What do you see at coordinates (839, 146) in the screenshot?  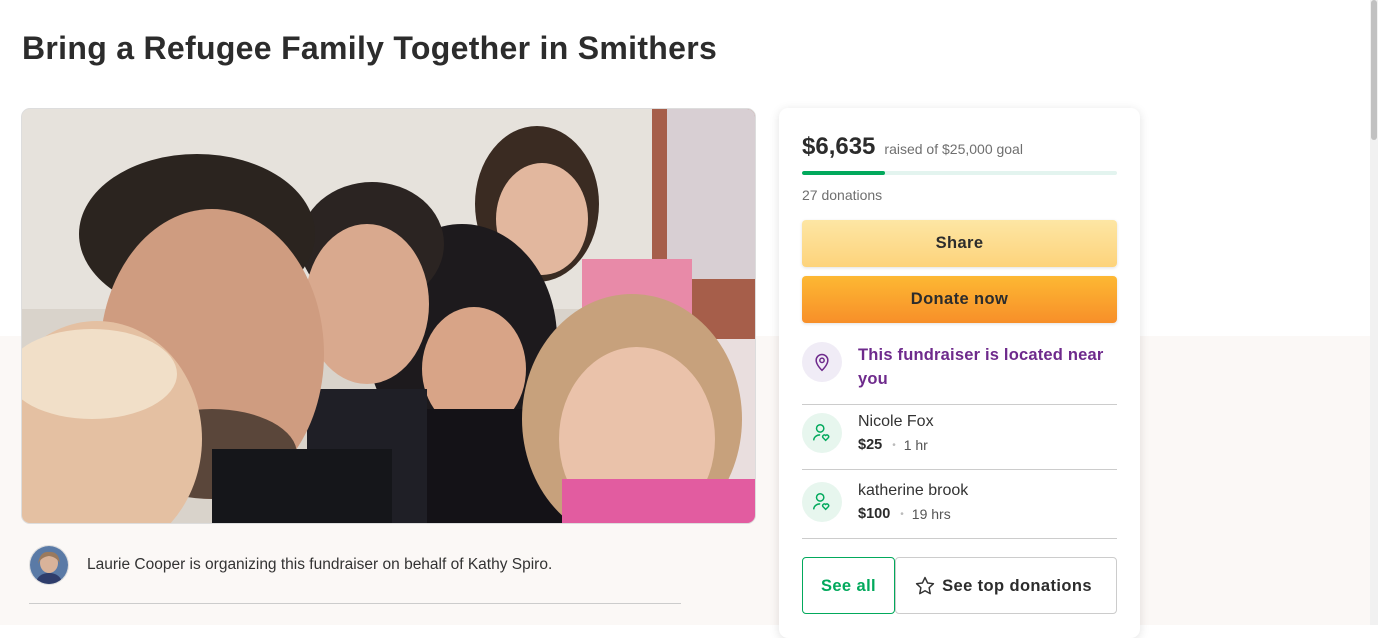 I see `amount-raised: $6,635` at bounding box center [839, 146].